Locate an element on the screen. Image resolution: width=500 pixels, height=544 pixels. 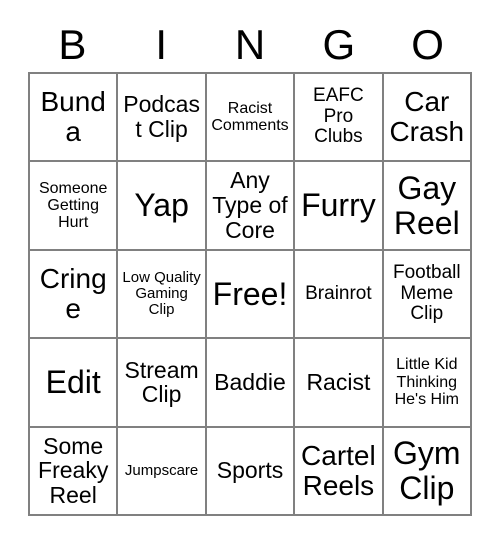
bingo-cell-label: Baddie is located at coordinates (250, 381).